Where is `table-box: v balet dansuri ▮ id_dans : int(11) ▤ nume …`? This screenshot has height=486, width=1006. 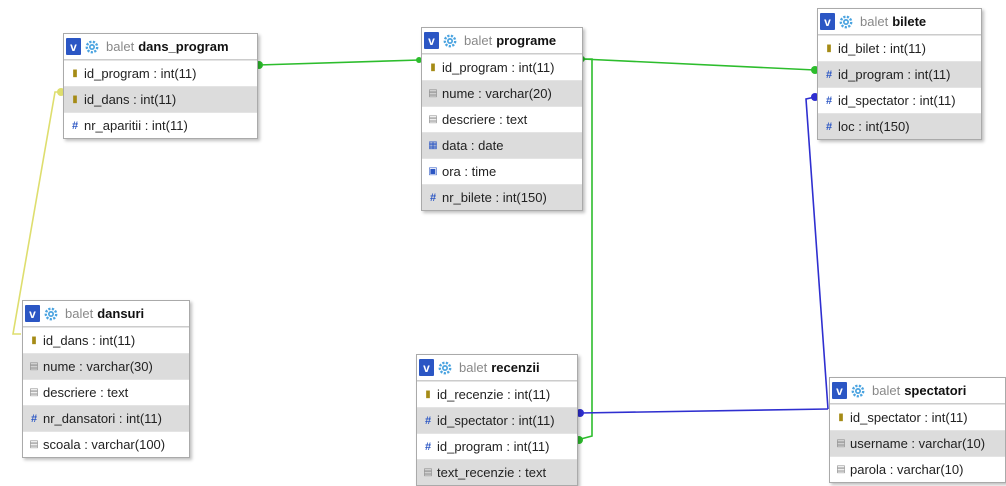
table-box: v balet dansuri ▮ id_dans : int(11) ▤ nume … is located at coordinates (106, 379).